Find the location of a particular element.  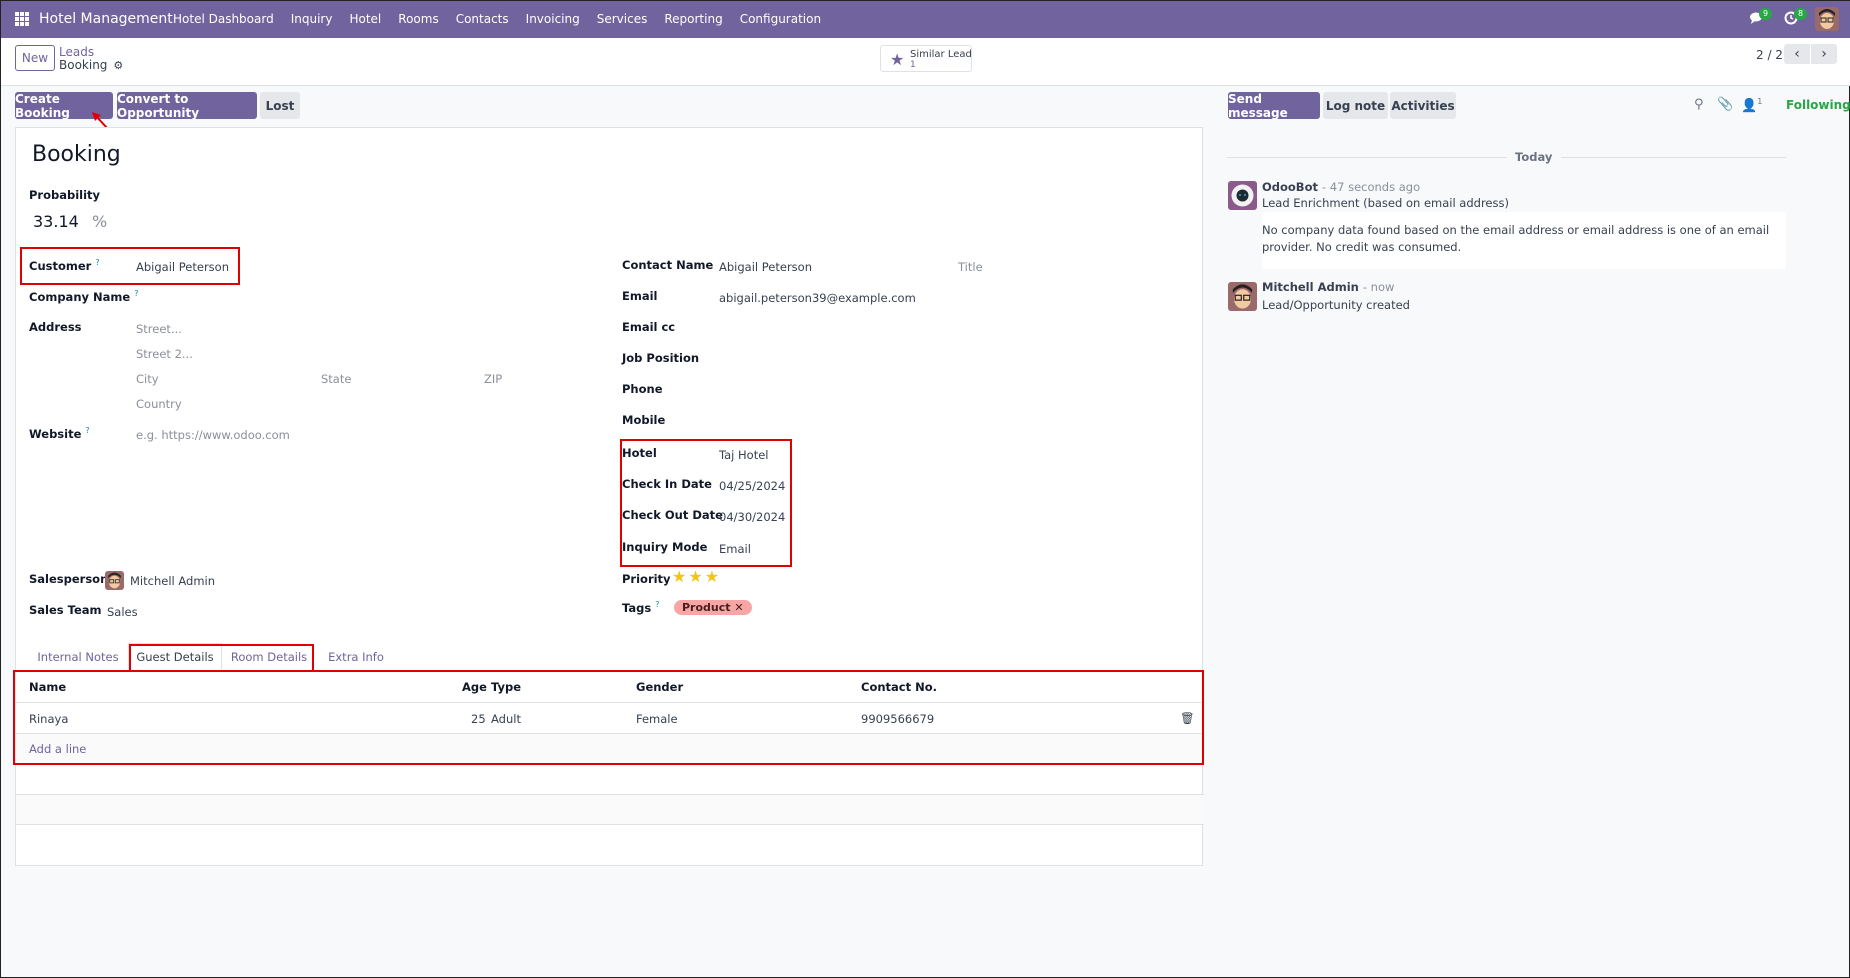

log-note-button: Log note is located at coordinates (1355, 105).